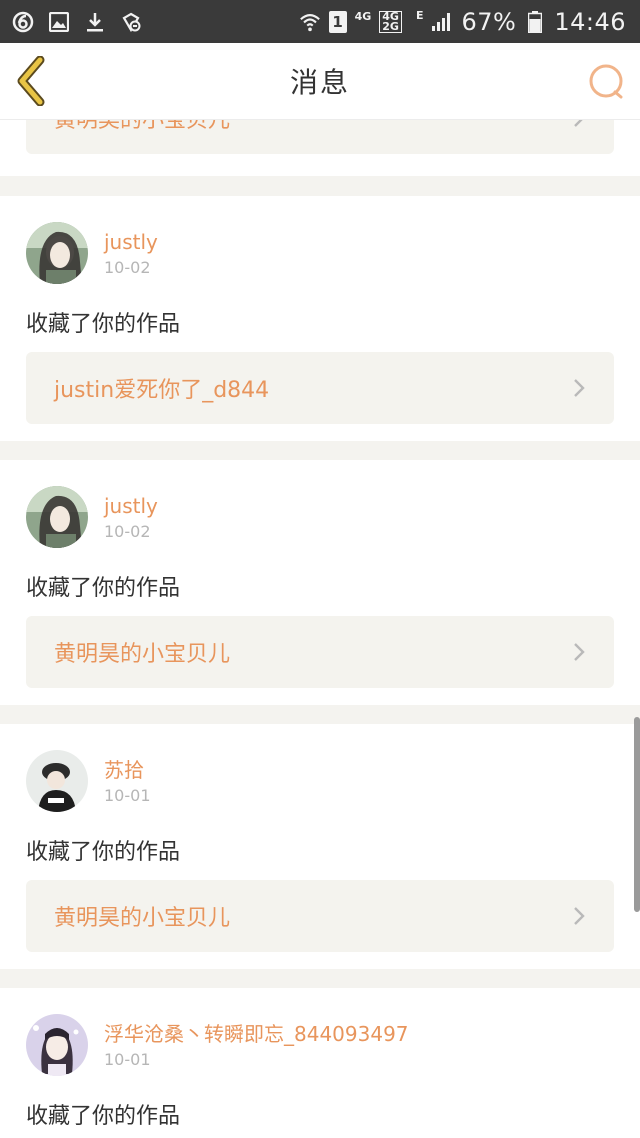 Image resolution: width=640 pixels, height=1138 pixels. Describe the element at coordinates (320, 388) in the screenshot. I see `work-link: justin爱死你了_d844` at that location.